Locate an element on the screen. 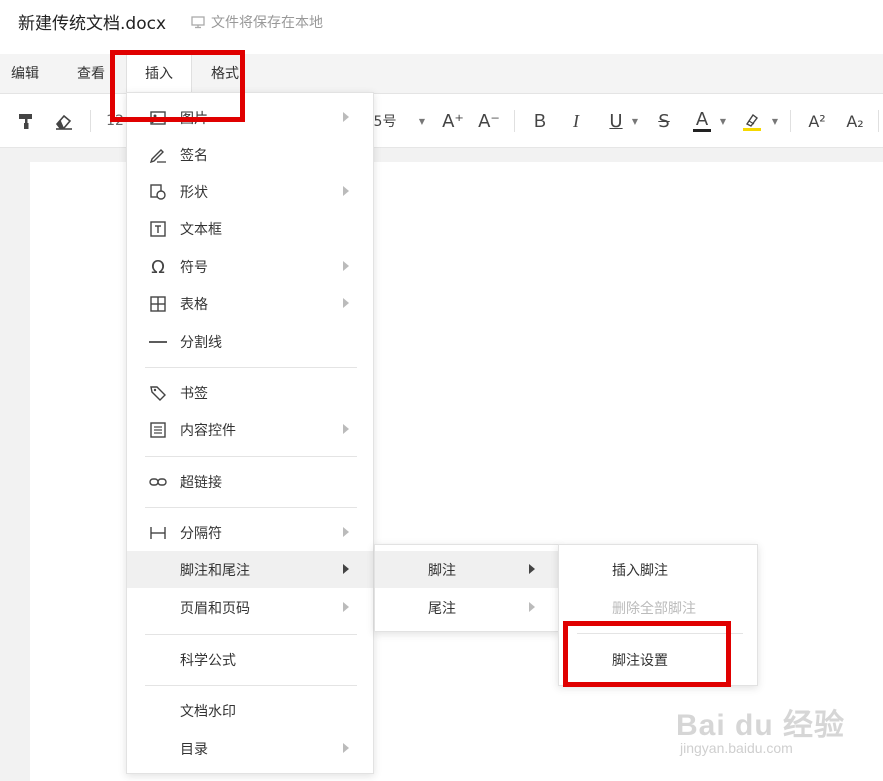 The height and width of the screenshot is (781, 883). highlight-button is located at coordinates (752, 121).